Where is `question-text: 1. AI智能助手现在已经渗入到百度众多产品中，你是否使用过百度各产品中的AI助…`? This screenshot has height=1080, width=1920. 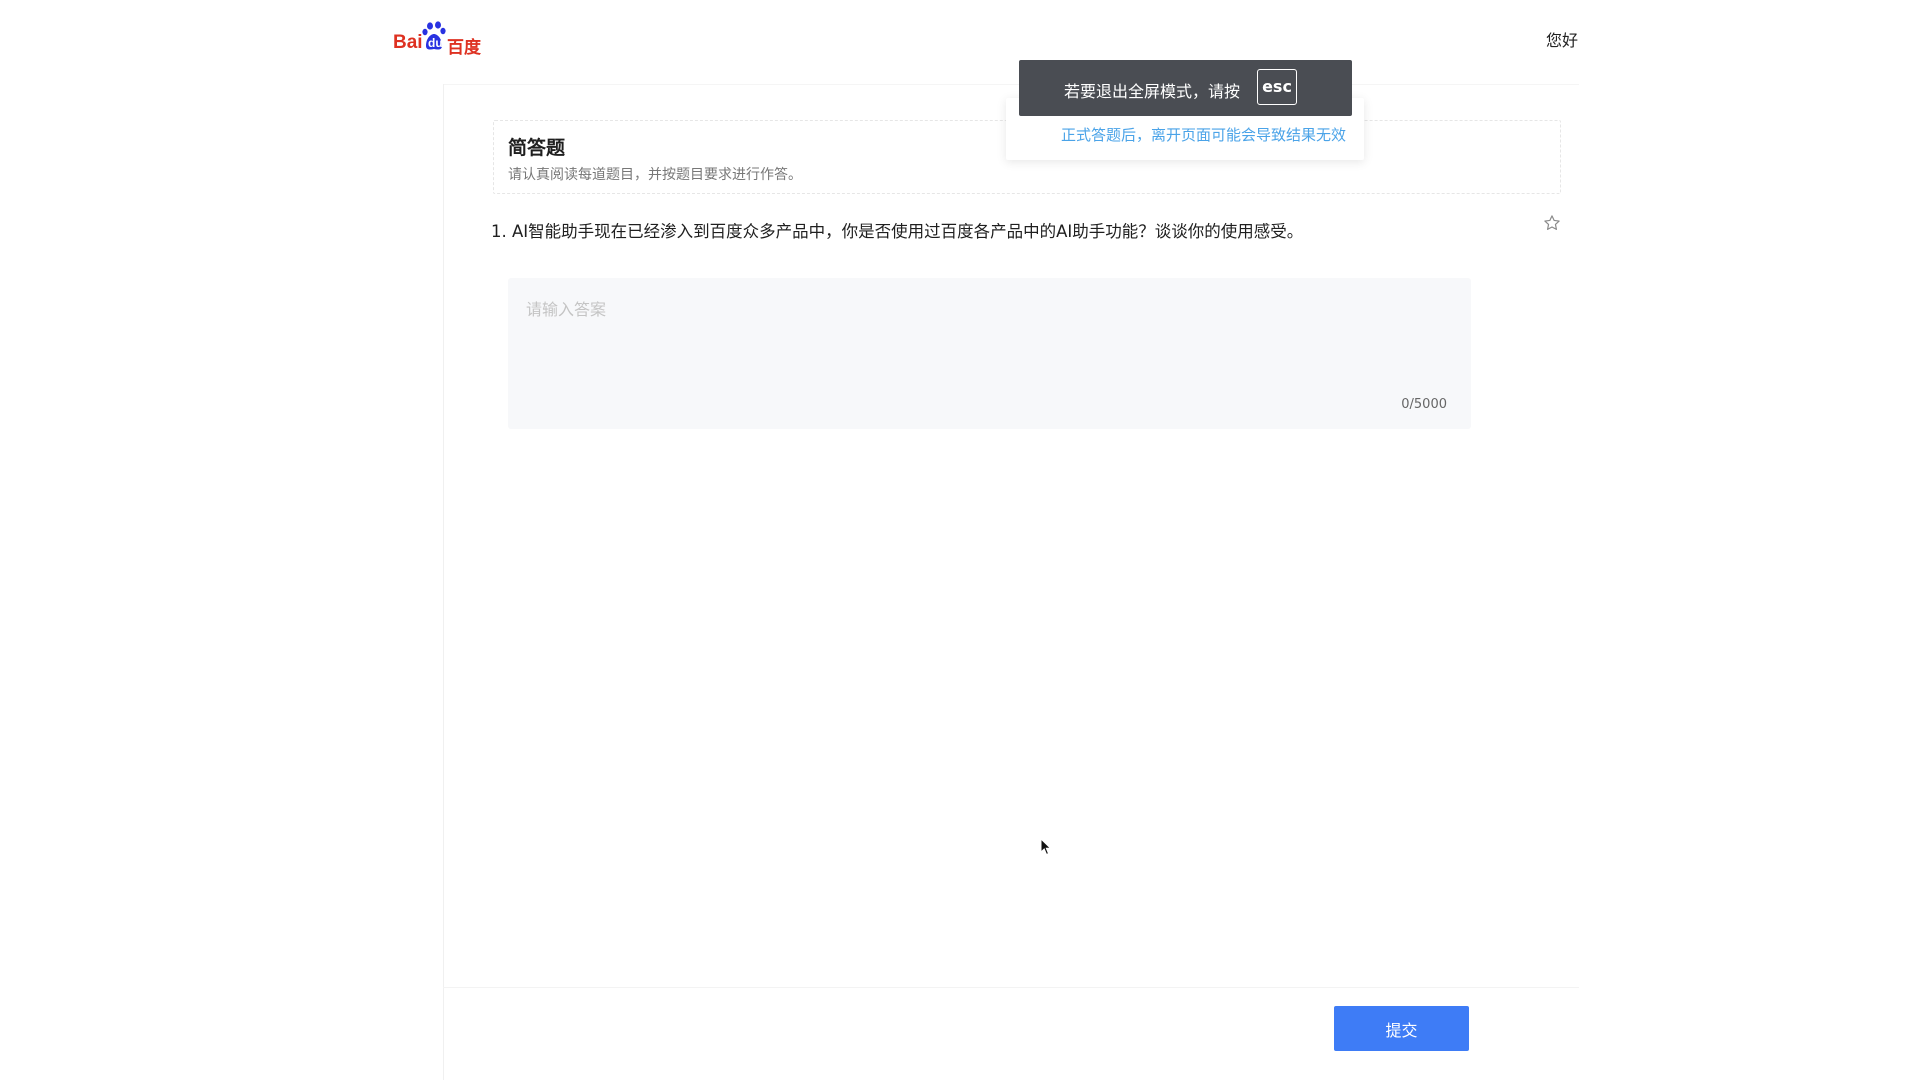
question-text: 1. AI智能助手现在已经渗入到百度众多产品中，你是否使用过百度各产品中的AI助… is located at coordinates (897, 231).